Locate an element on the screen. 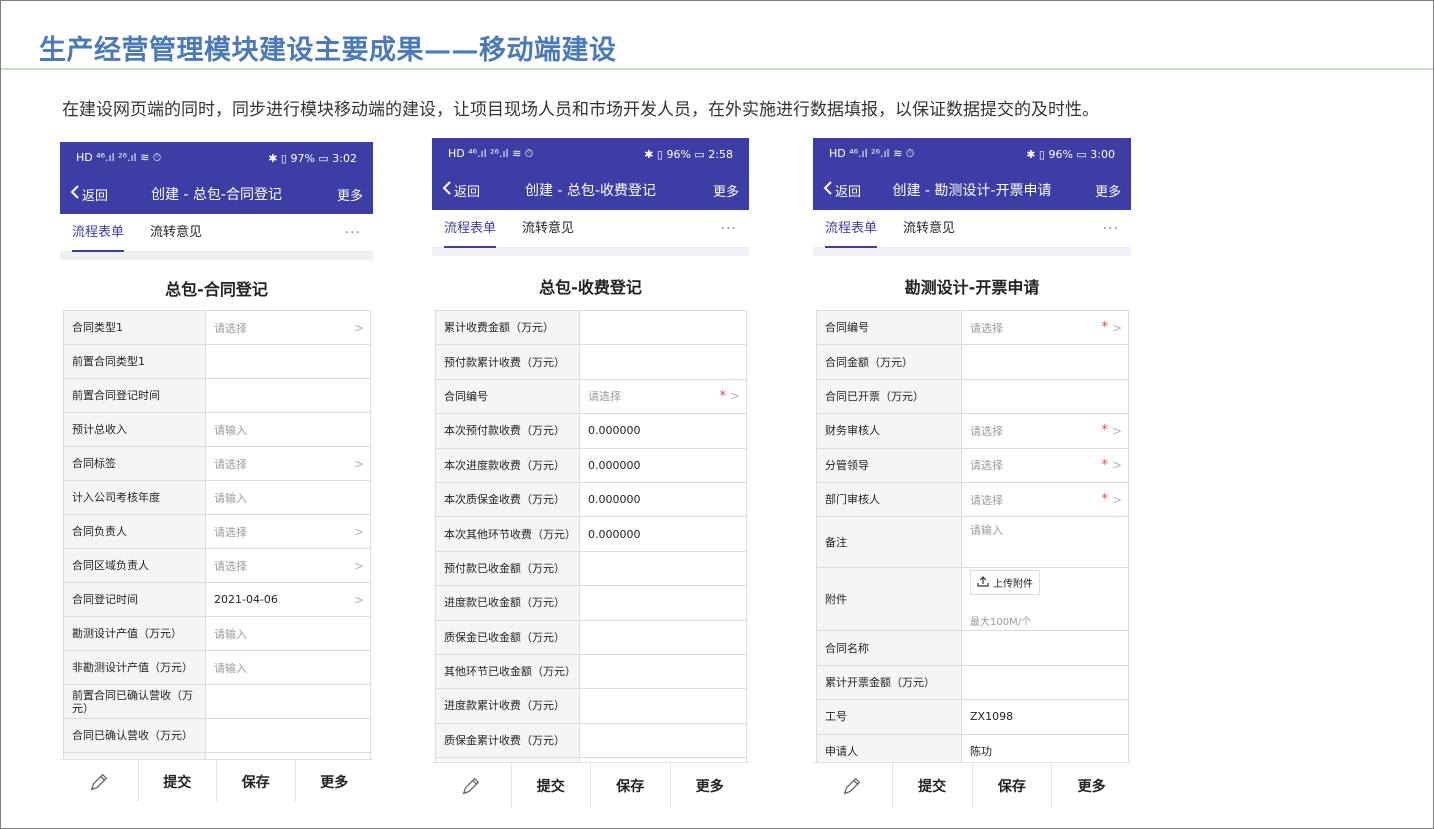 This screenshot has height=829, width=1434. field-label: 预计总收入 is located at coordinates (135, 429).